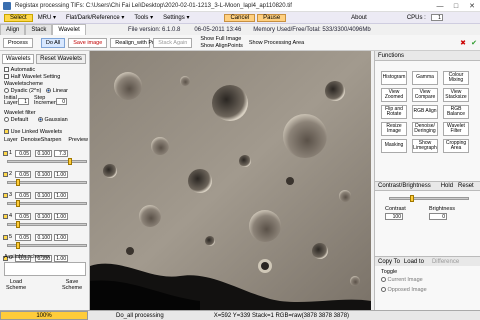 The width and height of the screenshot is (480, 320). Describe the element at coordinates (425, 146) in the screenshot. I see `show-limegraph-button: Show Limegraph` at that location.